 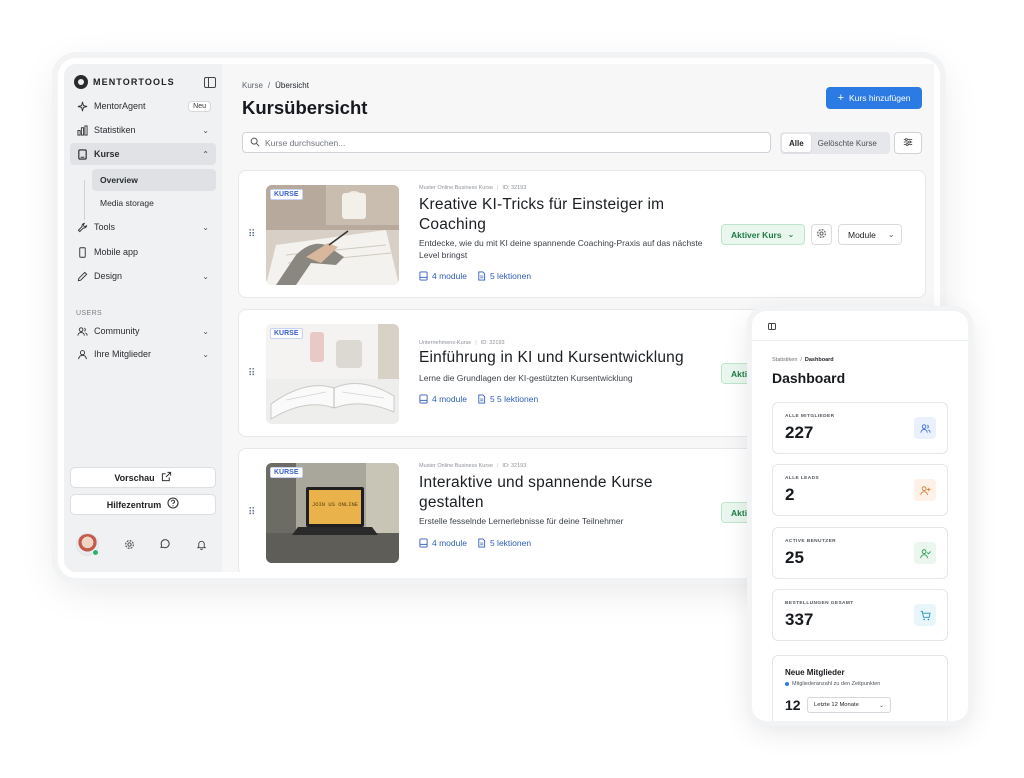 What do you see at coordinates (154, 180) in the screenshot?
I see `sidebar-subitem-overview: Overview` at bounding box center [154, 180].